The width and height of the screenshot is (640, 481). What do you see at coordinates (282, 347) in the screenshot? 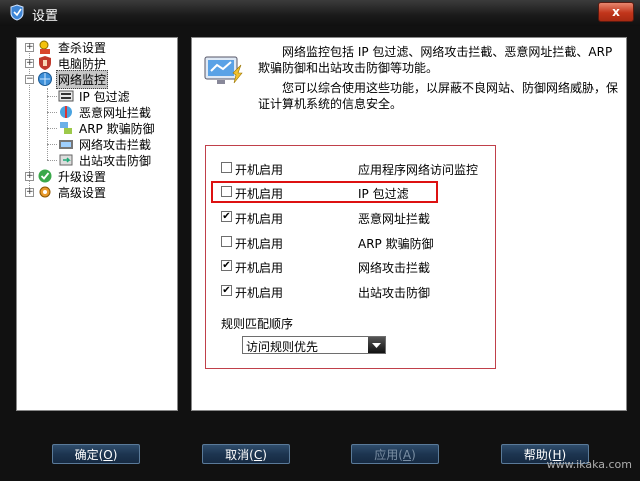
I see `rule-order-value: 访问规则优先` at bounding box center [282, 347].